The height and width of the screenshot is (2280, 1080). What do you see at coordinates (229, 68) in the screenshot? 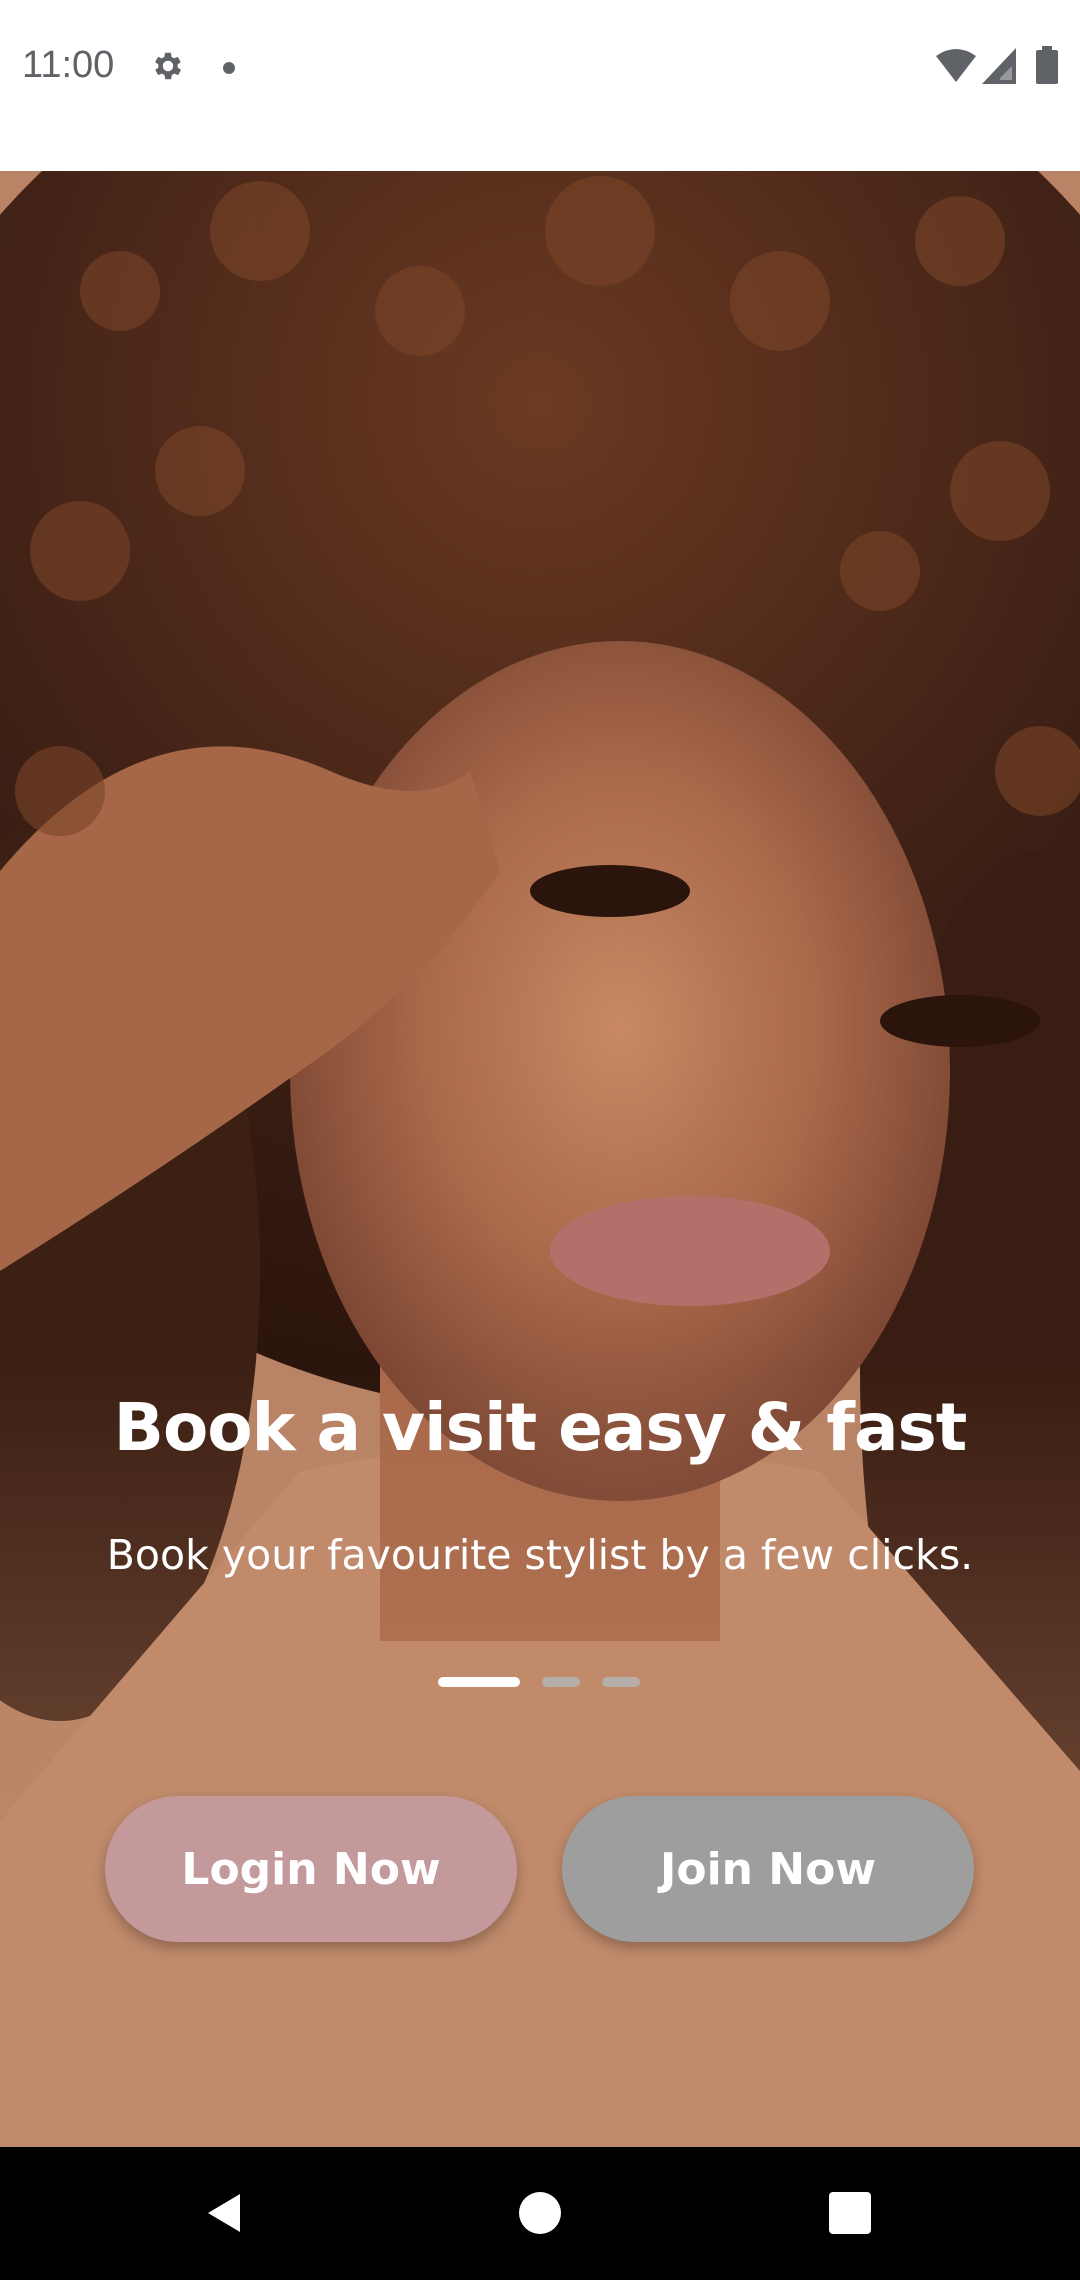
I see `notification-dot-icon` at bounding box center [229, 68].